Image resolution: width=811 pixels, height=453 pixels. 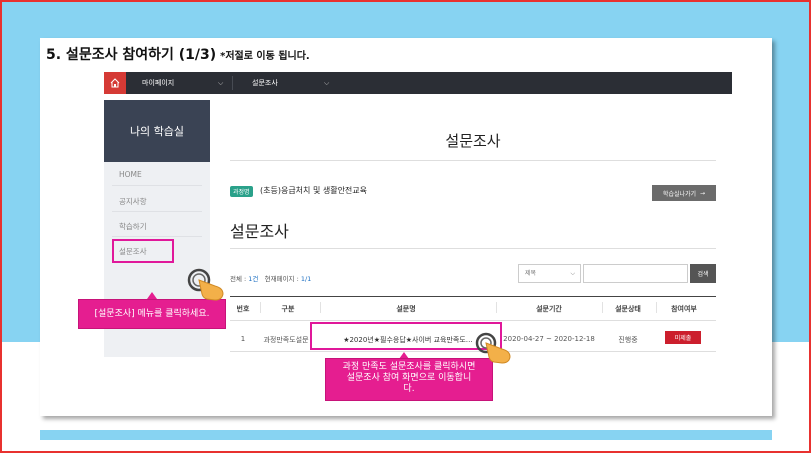 I want to click on count-total: 1건, so click(x=253, y=279).